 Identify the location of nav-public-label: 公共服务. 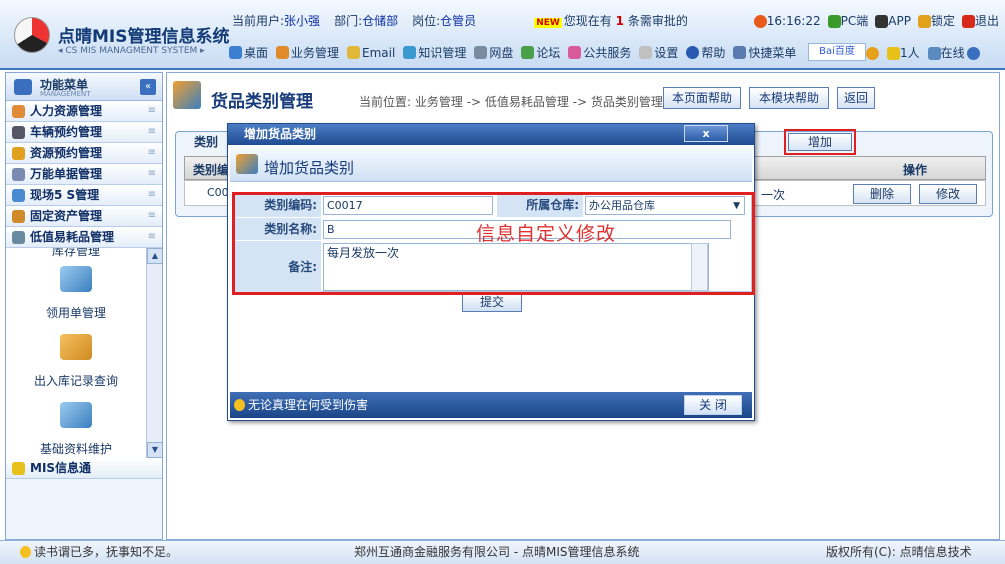
(607, 53).